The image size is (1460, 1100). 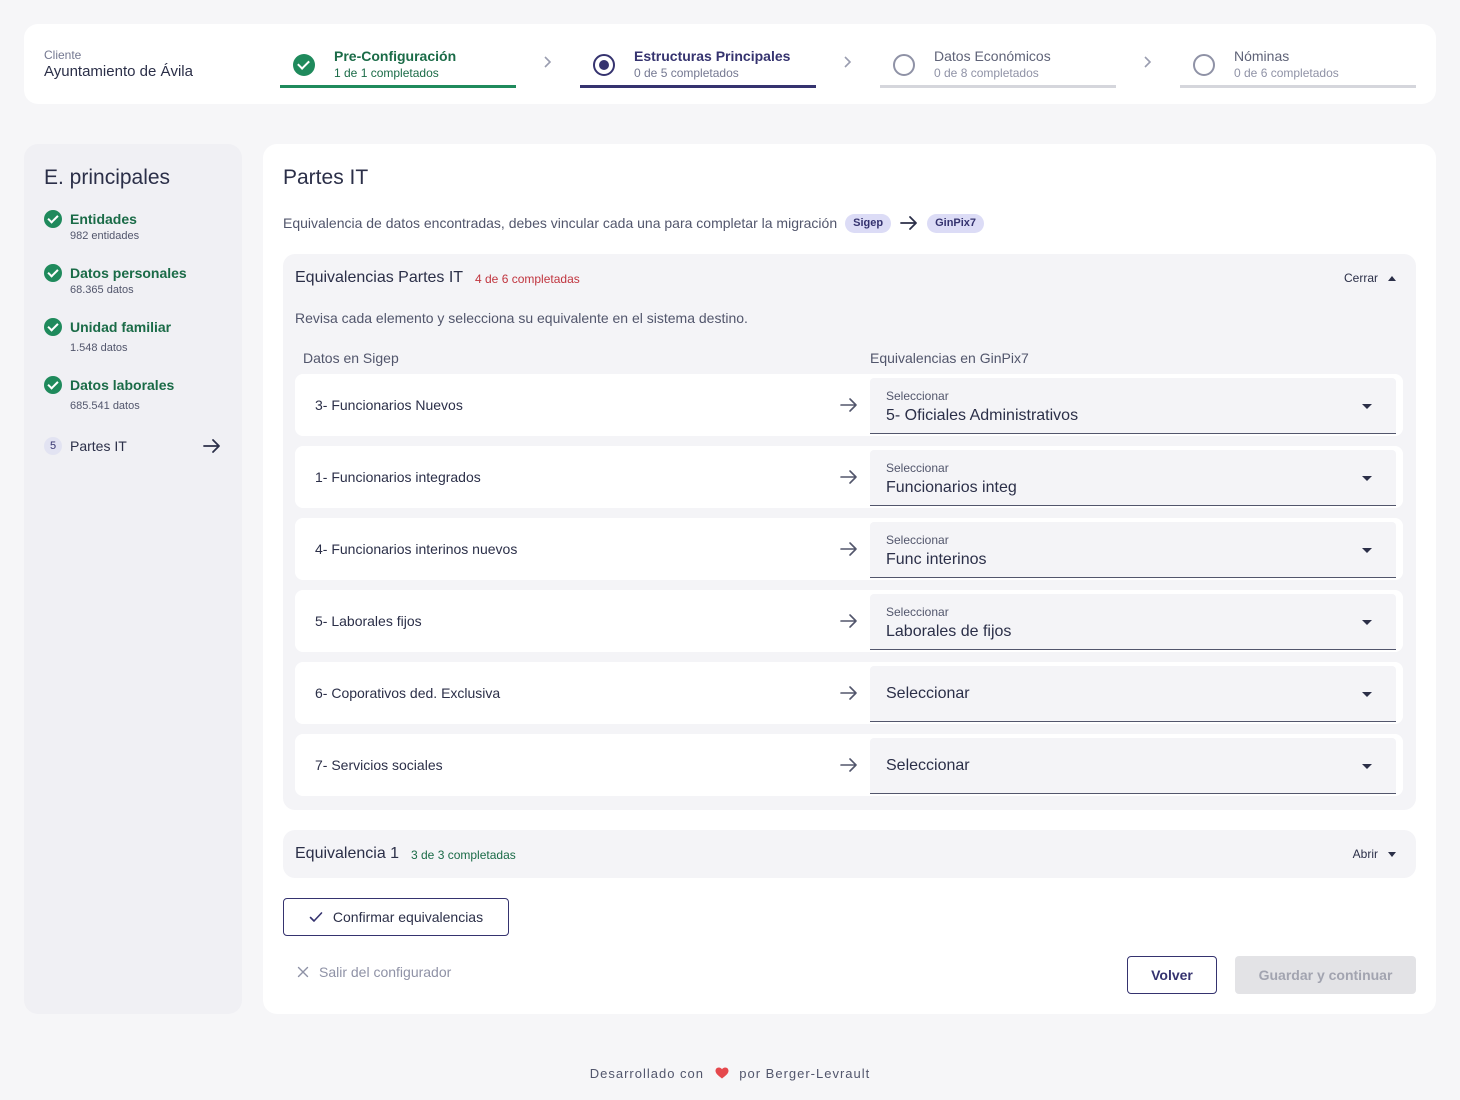 I want to click on sidebar-item-label: Entidades, so click(x=103, y=219).